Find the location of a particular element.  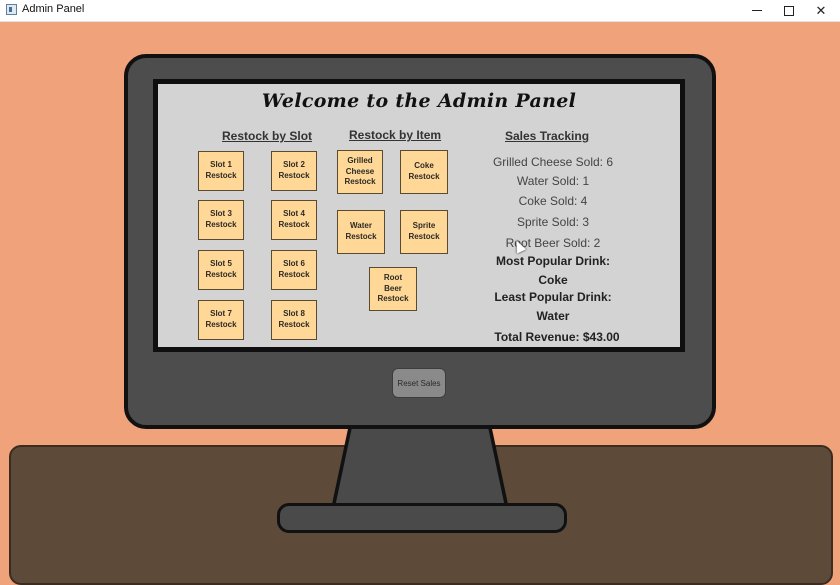

minimize-button is located at coordinates (757, 10).